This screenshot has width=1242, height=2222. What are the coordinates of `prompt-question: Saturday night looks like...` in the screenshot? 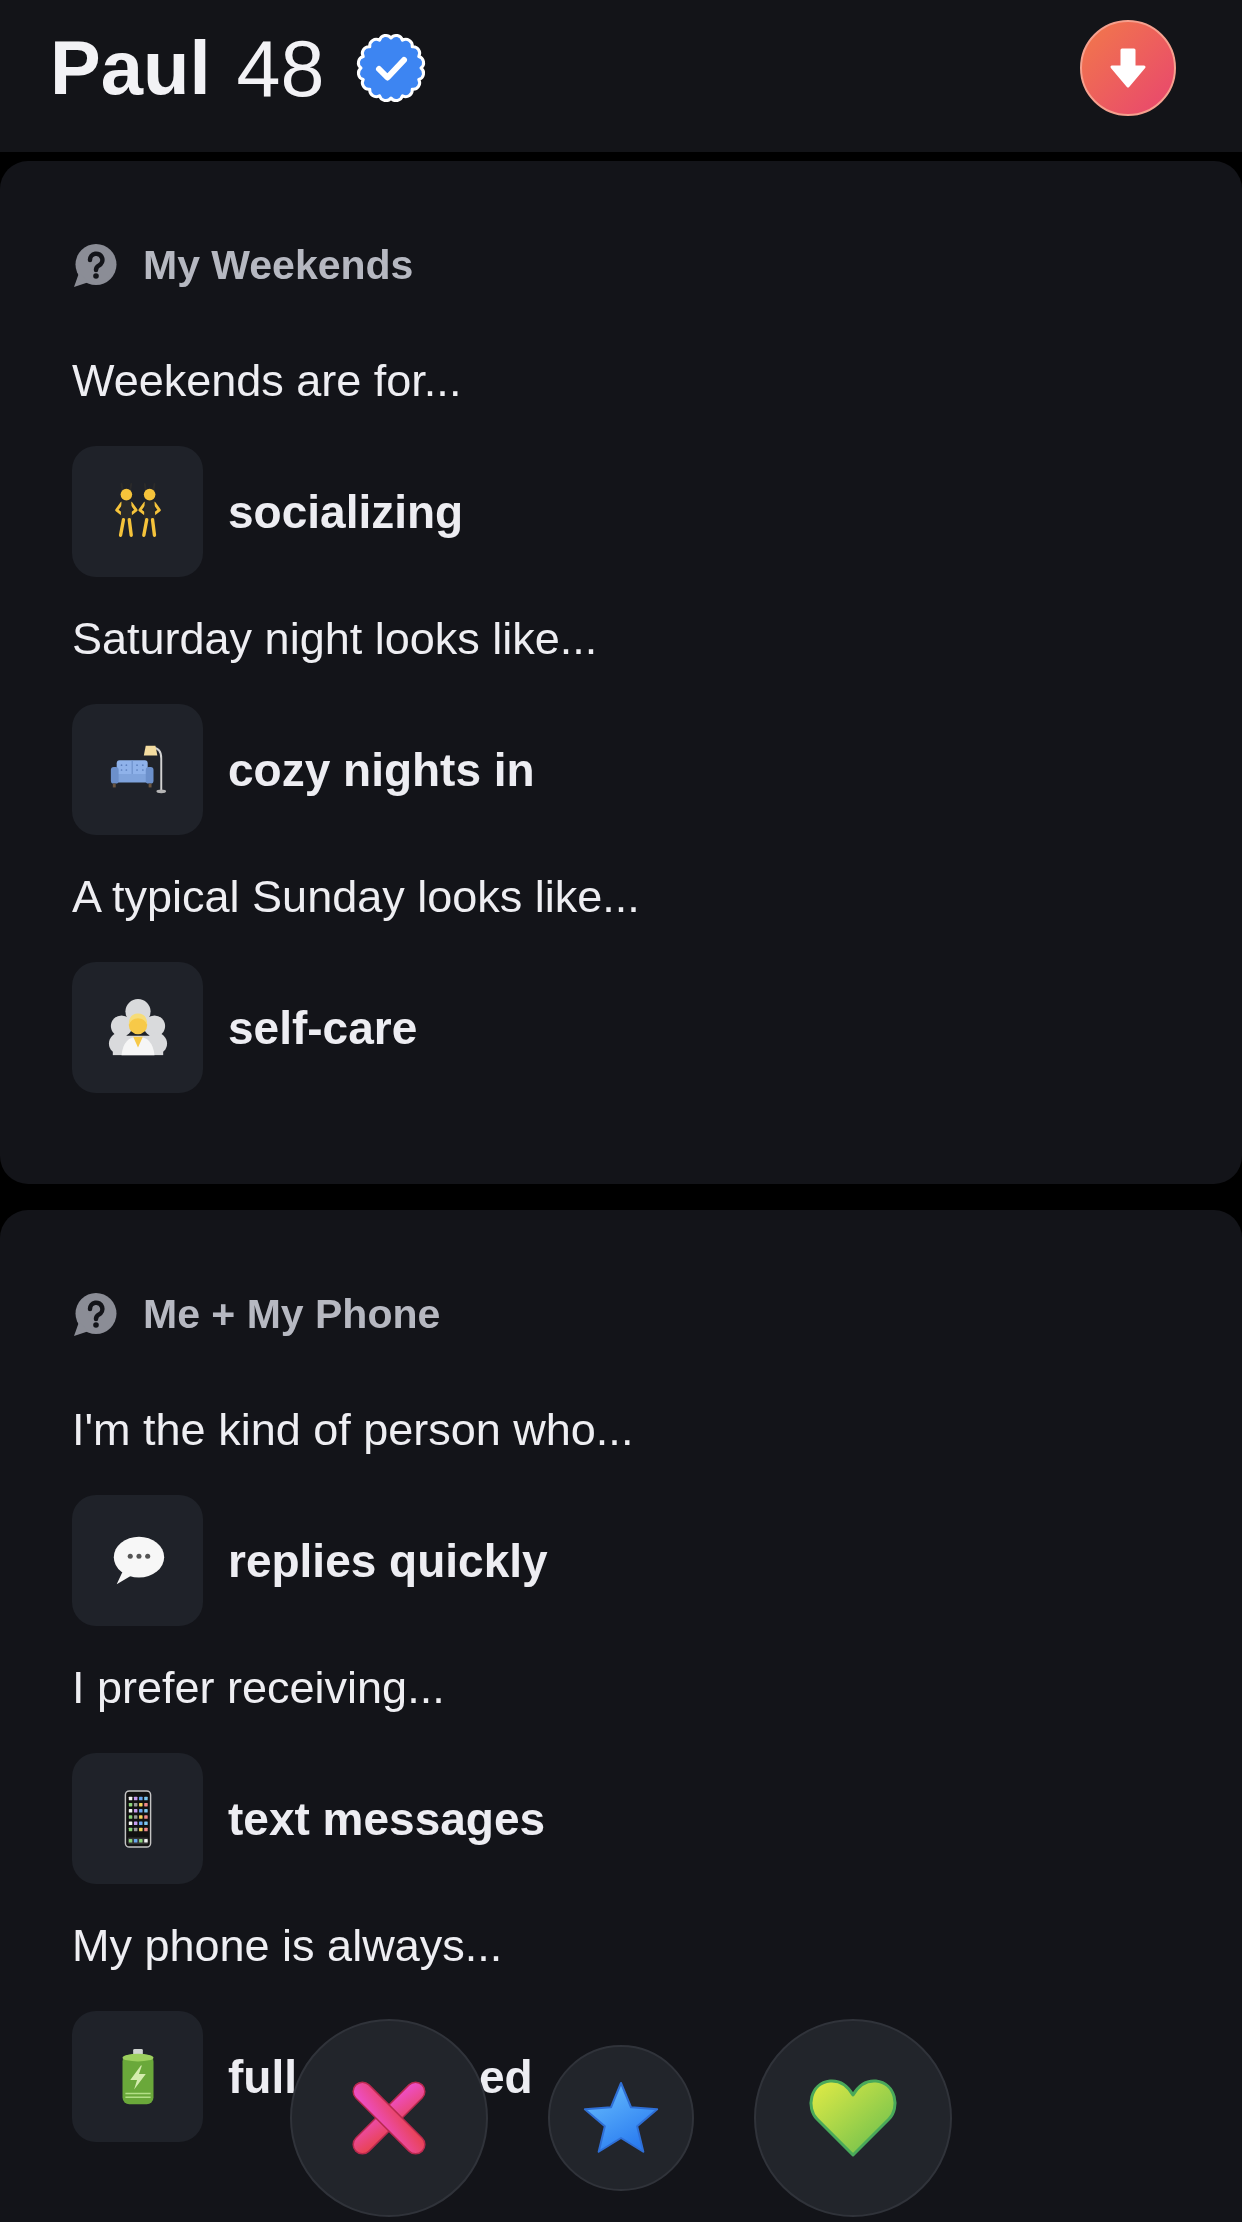 It's located at (335, 639).